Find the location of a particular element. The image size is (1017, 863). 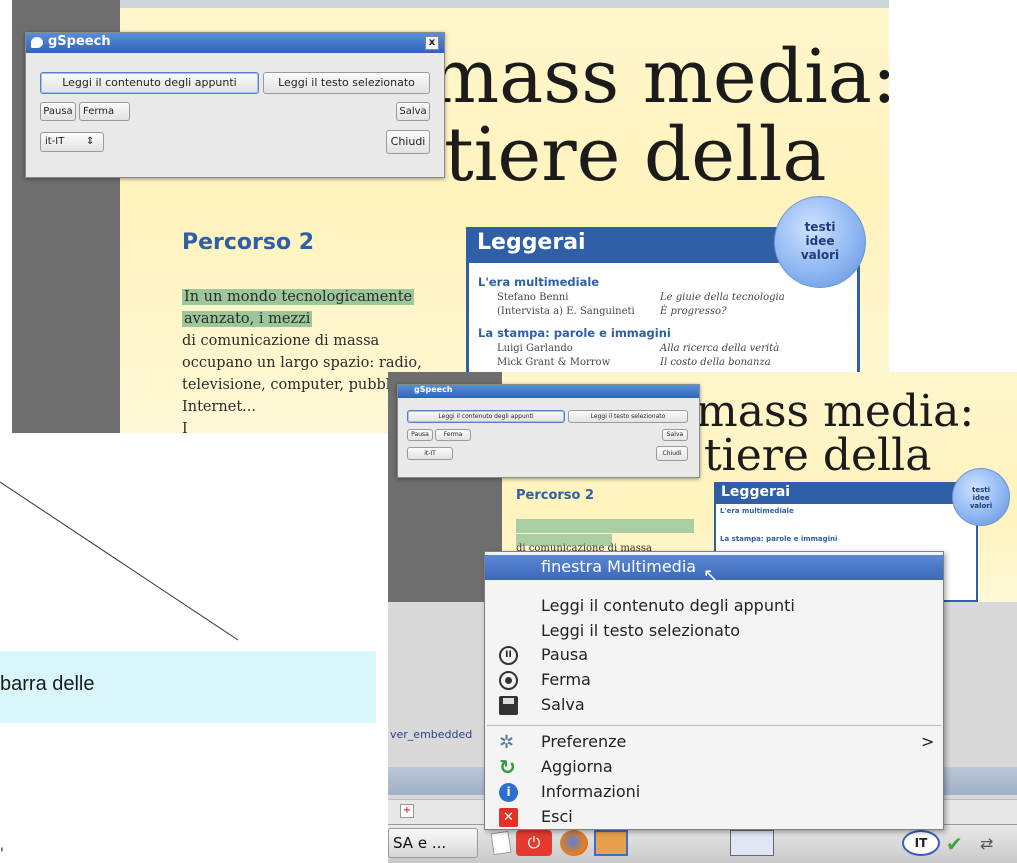

language-select: it-IT ⇕ is located at coordinates (72, 142).